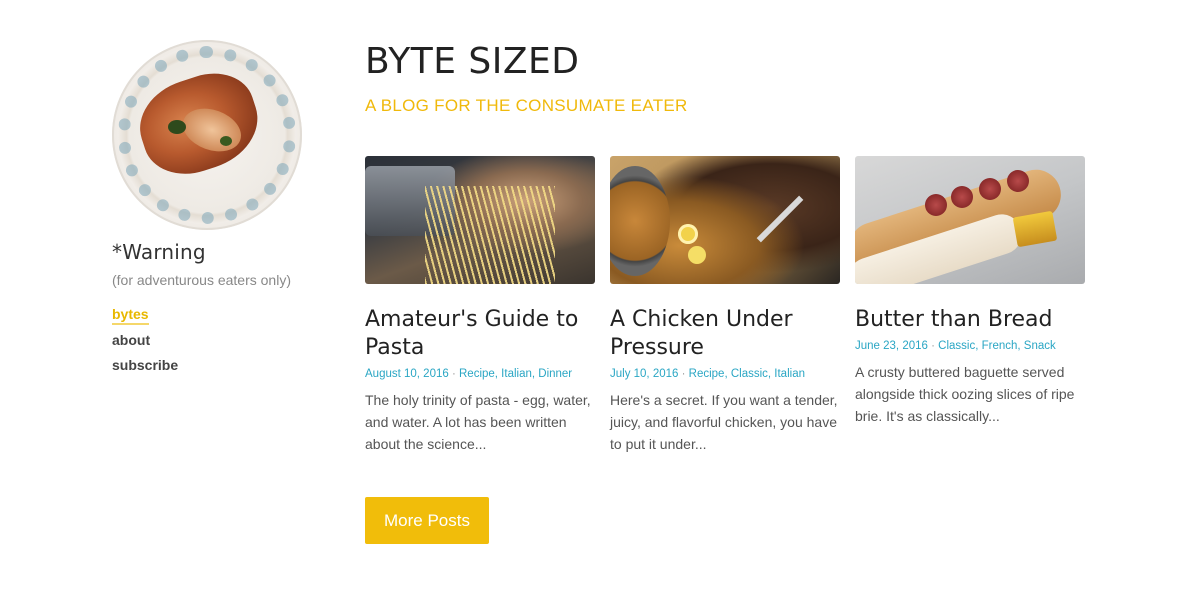 The width and height of the screenshot is (1200, 593). Describe the element at coordinates (526, 105) in the screenshot. I see `site-subtitle: A BLOG FOR THE CONSUMATE EATER` at that location.